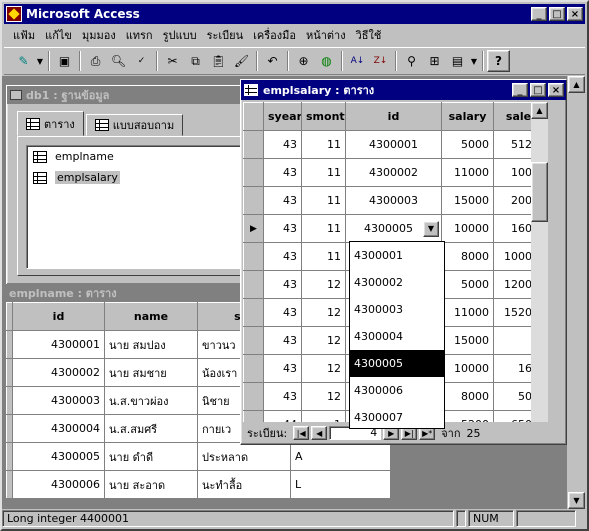 The height and width of the screenshot is (531, 589). I want to click on table-row-current: ▶4311 4300005 ▼ 100001600, so click(388, 228).